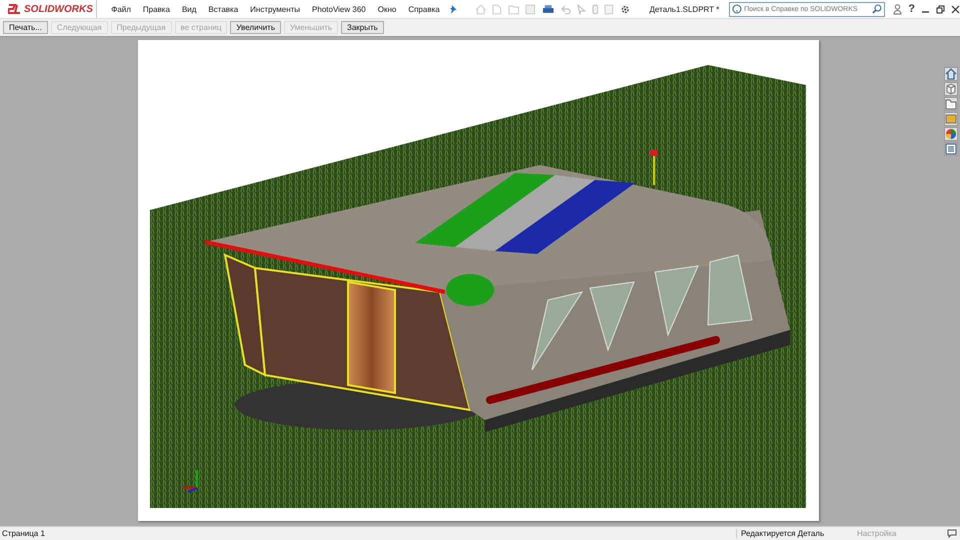 The width and height of the screenshot is (960, 540). Describe the element at coordinates (275, 9) in the screenshot. I see `menu-item: Инструменты` at that location.